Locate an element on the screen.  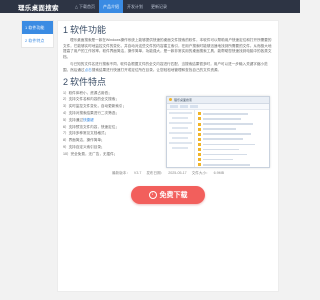
screenshot-titlebar: 理乐桌面搜索 is located at coordinates (218, 100).